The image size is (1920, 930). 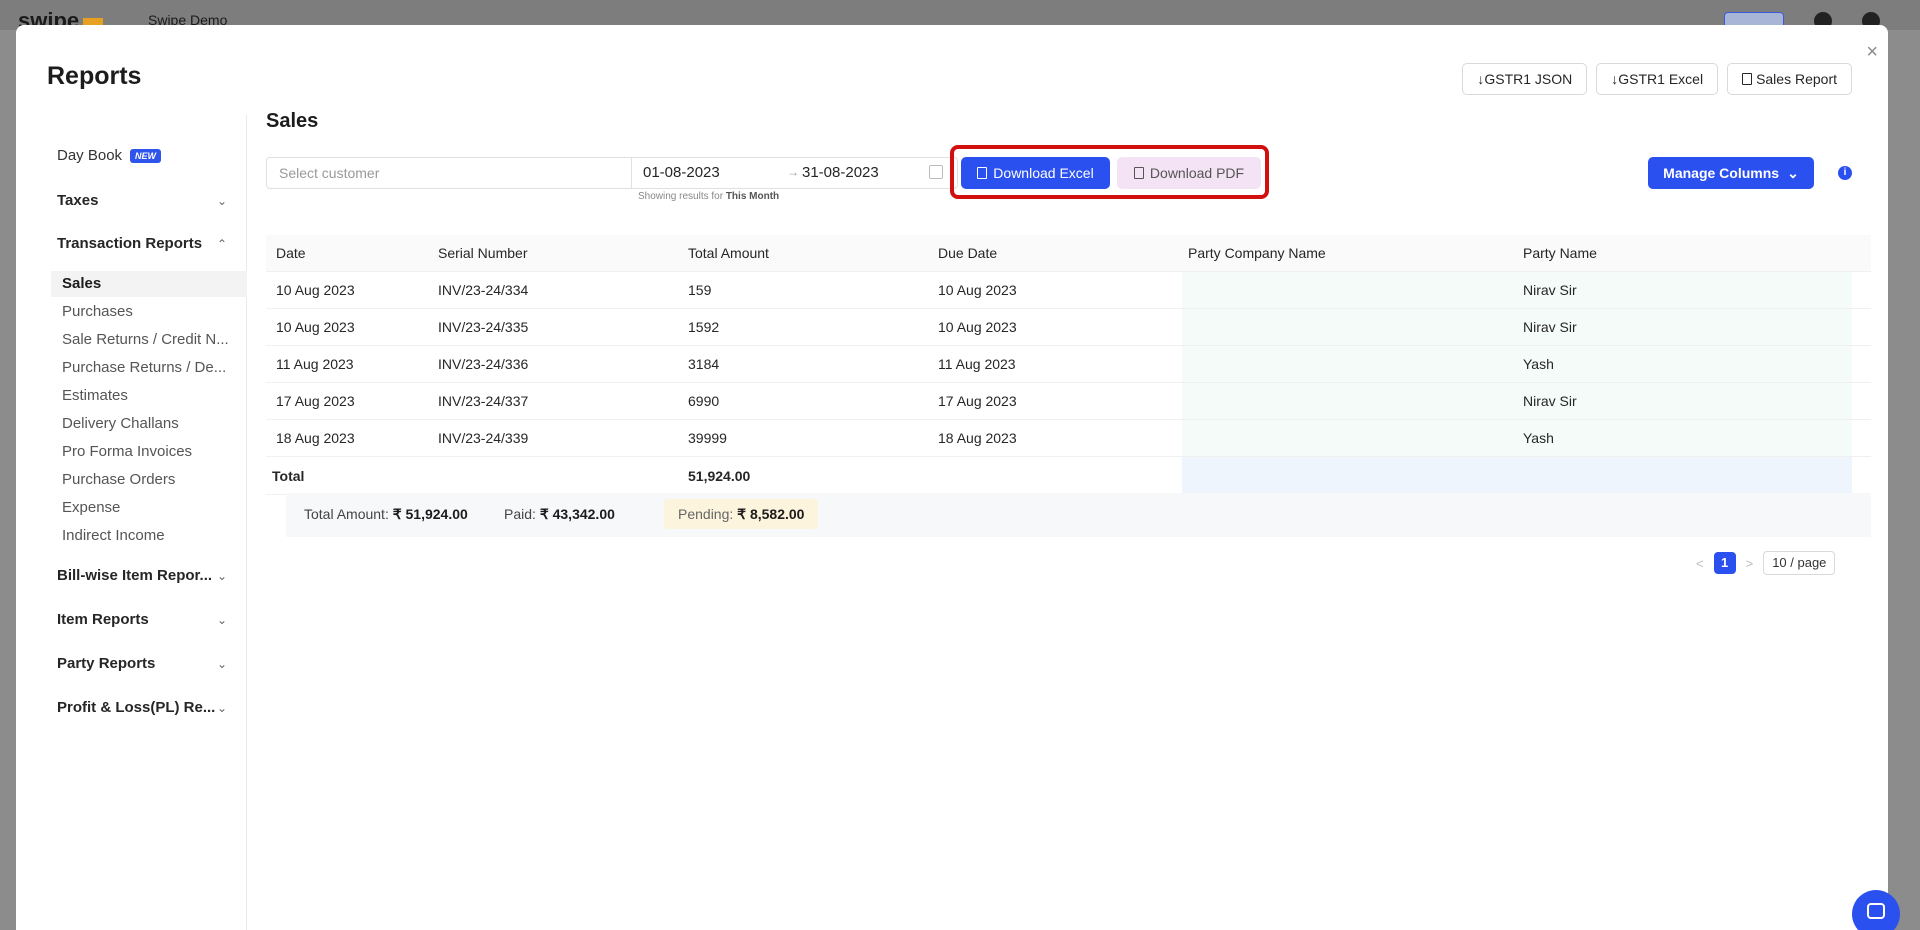 What do you see at coordinates (483, 401) in the screenshot?
I see `cell-serial: INV/23-24/337` at bounding box center [483, 401].